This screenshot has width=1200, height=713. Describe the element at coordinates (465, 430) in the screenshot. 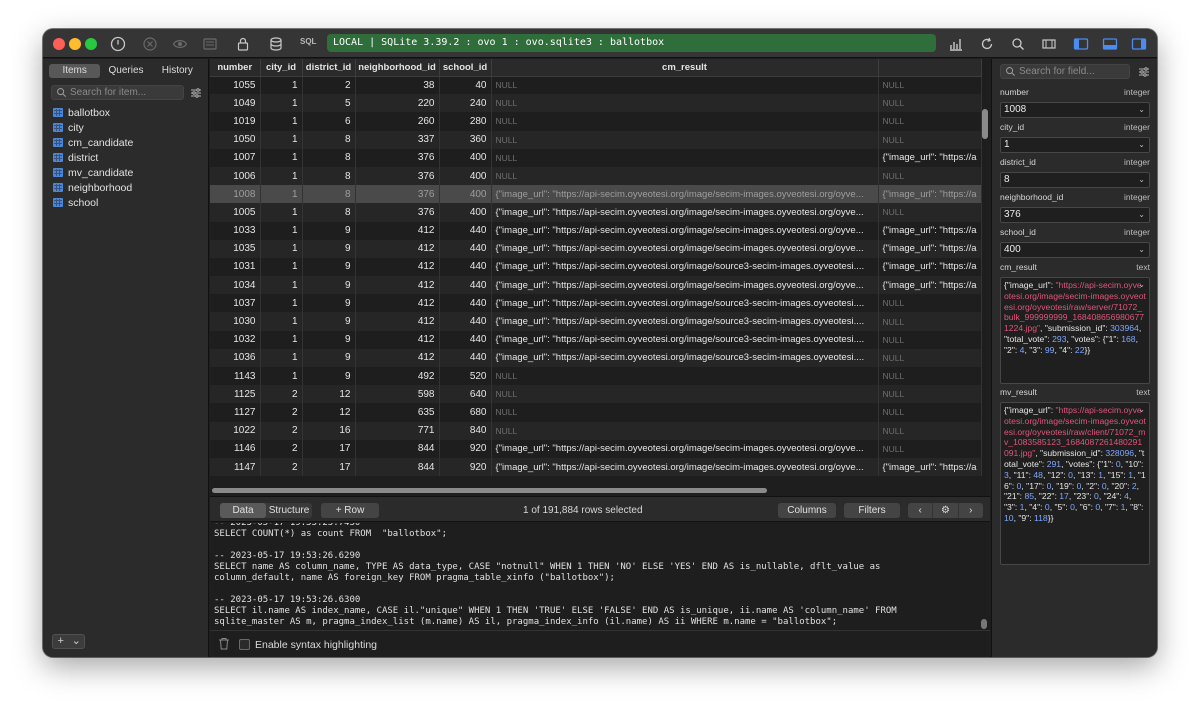

I see `table-cell: 840` at that location.